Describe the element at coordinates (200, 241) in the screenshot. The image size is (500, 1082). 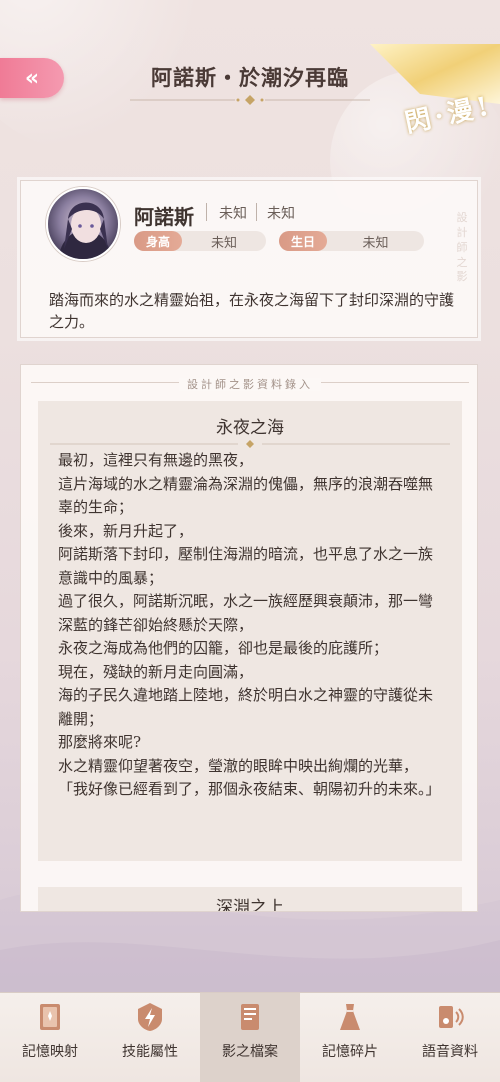
I see `height-stat: 身高 未知` at that location.